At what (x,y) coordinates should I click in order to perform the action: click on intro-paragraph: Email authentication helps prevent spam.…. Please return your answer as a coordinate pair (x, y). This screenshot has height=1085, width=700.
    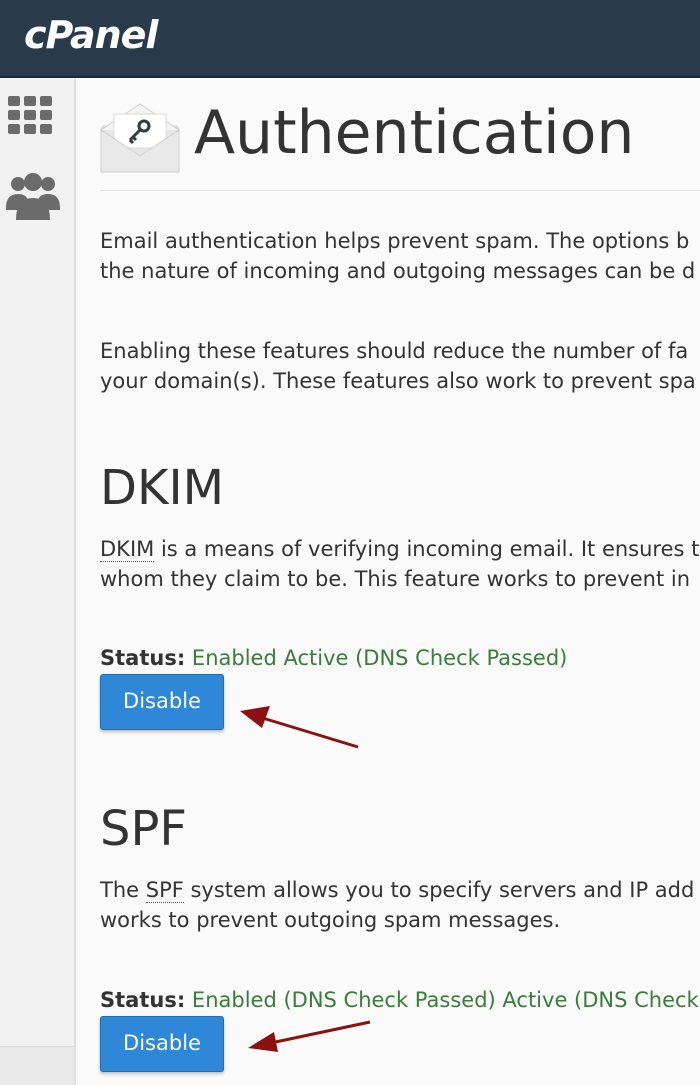
    Looking at the image, I should click on (400, 256).